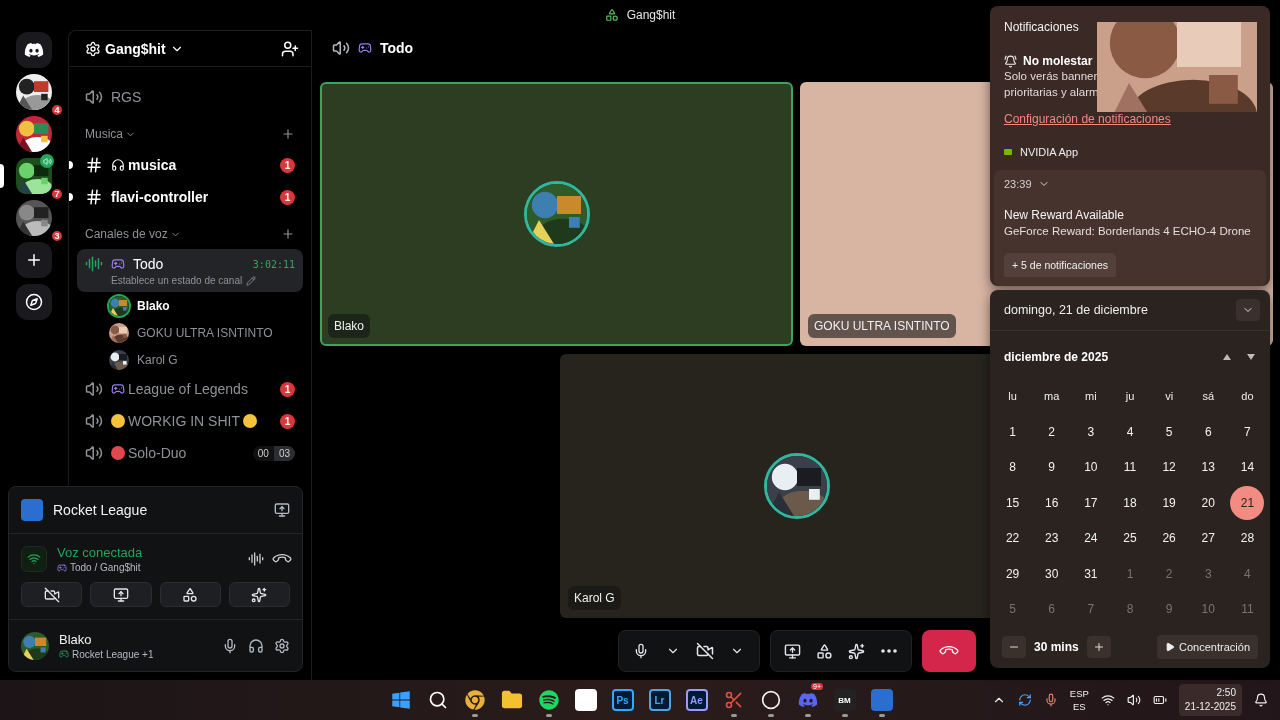 This screenshot has height=720, width=1280. I want to click on add-server-button, so click(34, 260).